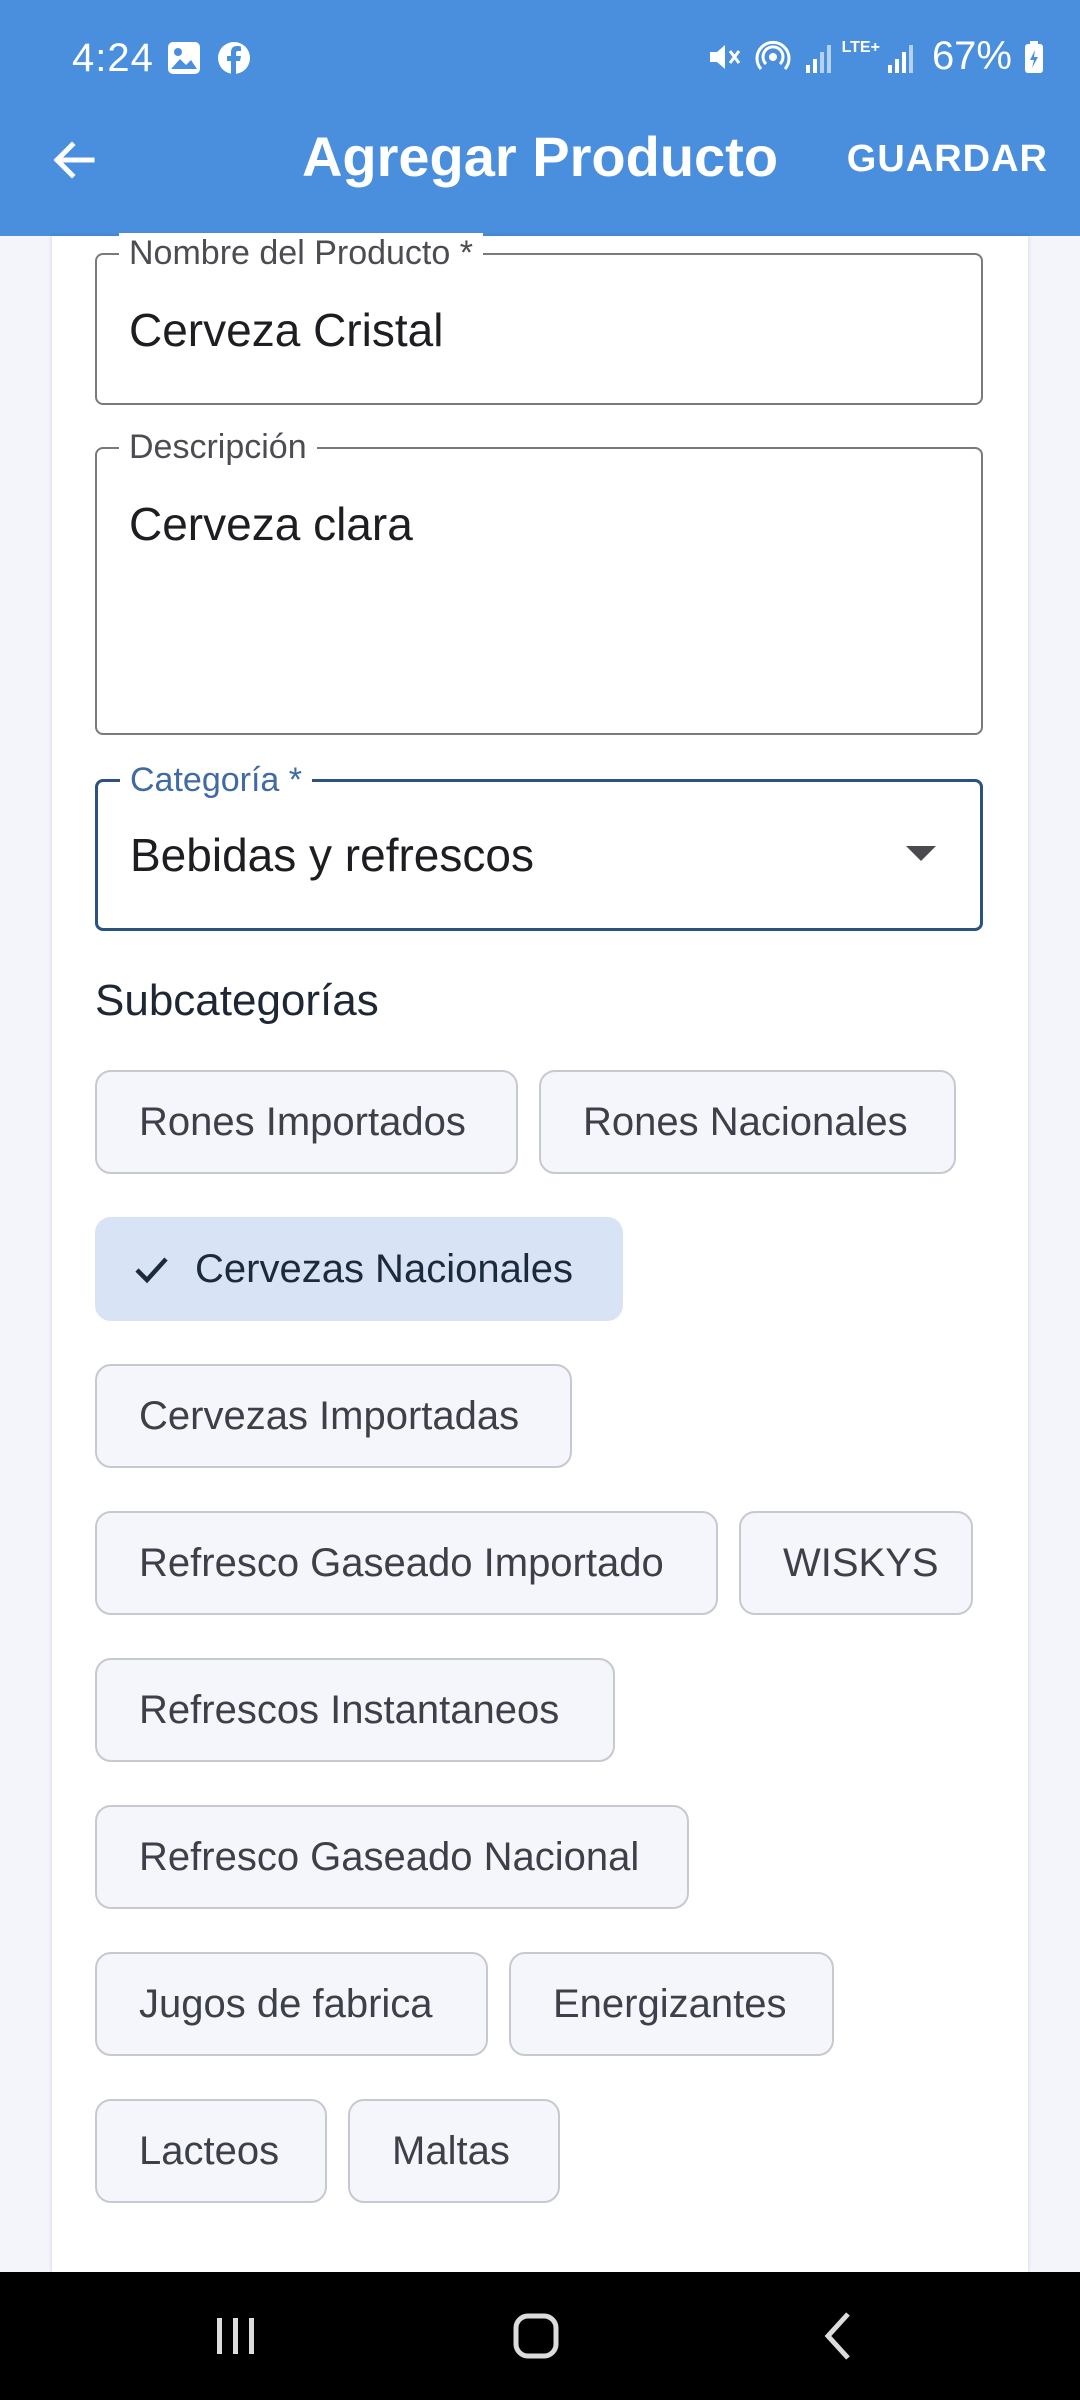 The image size is (1080, 2400). What do you see at coordinates (539, 845) in the screenshot?
I see `category-dropdown: Categoría * Bebidas y refrescos` at bounding box center [539, 845].